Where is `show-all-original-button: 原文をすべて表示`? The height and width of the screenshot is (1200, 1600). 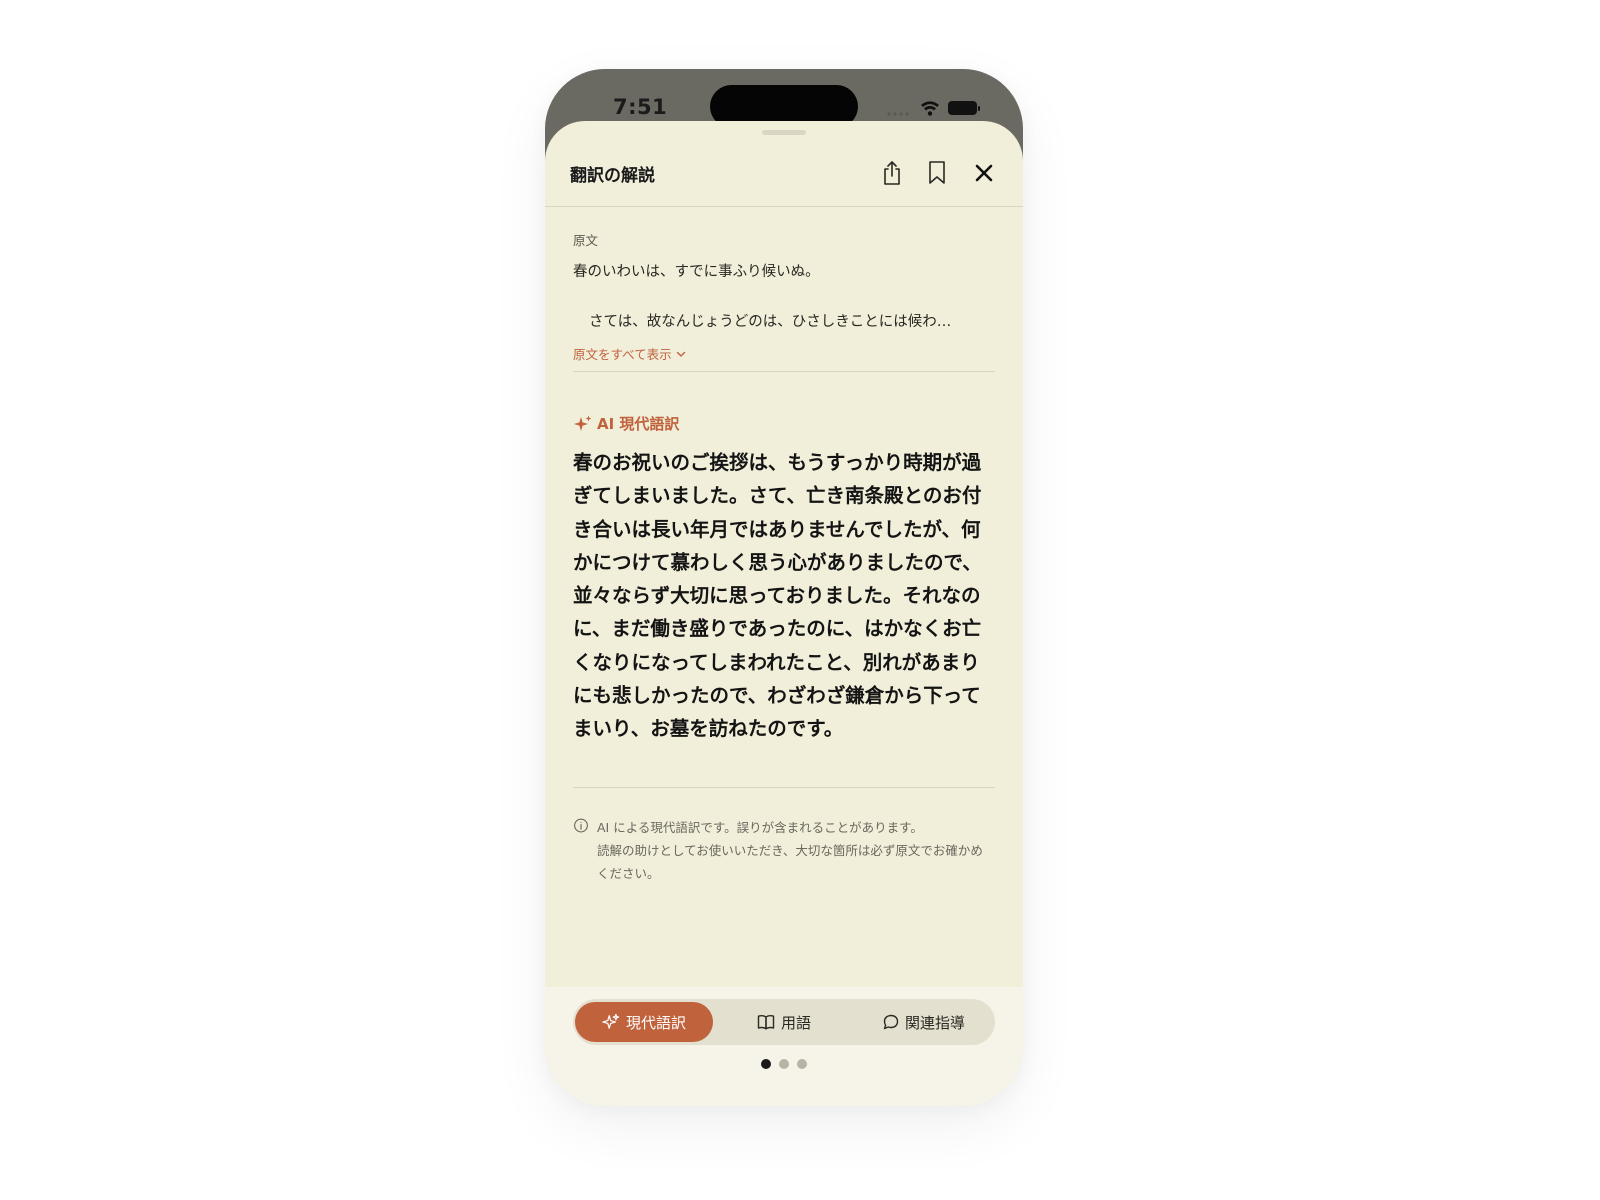
show-all-original-button: 原文をすべて表示 is located at coordinates (629, 353).